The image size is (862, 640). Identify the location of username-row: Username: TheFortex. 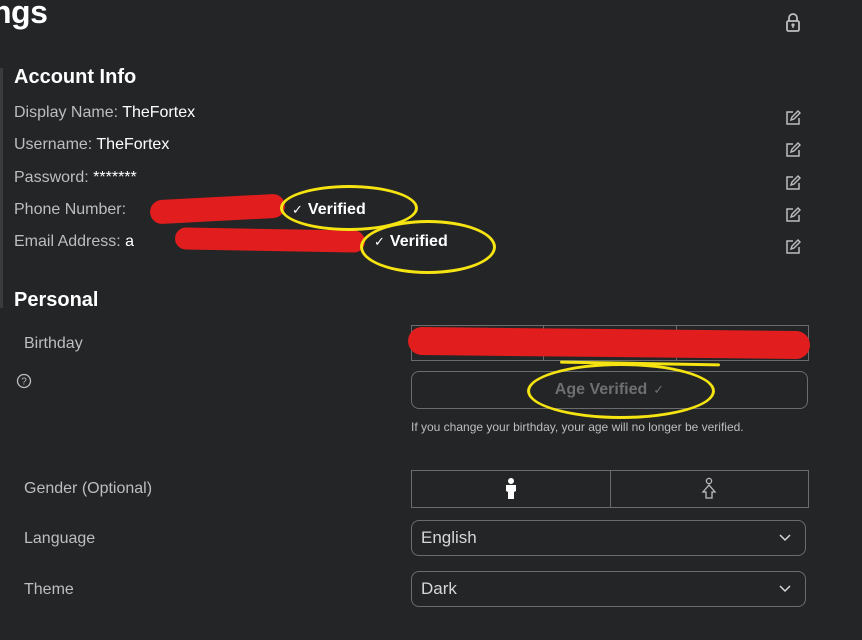
(91, 145).